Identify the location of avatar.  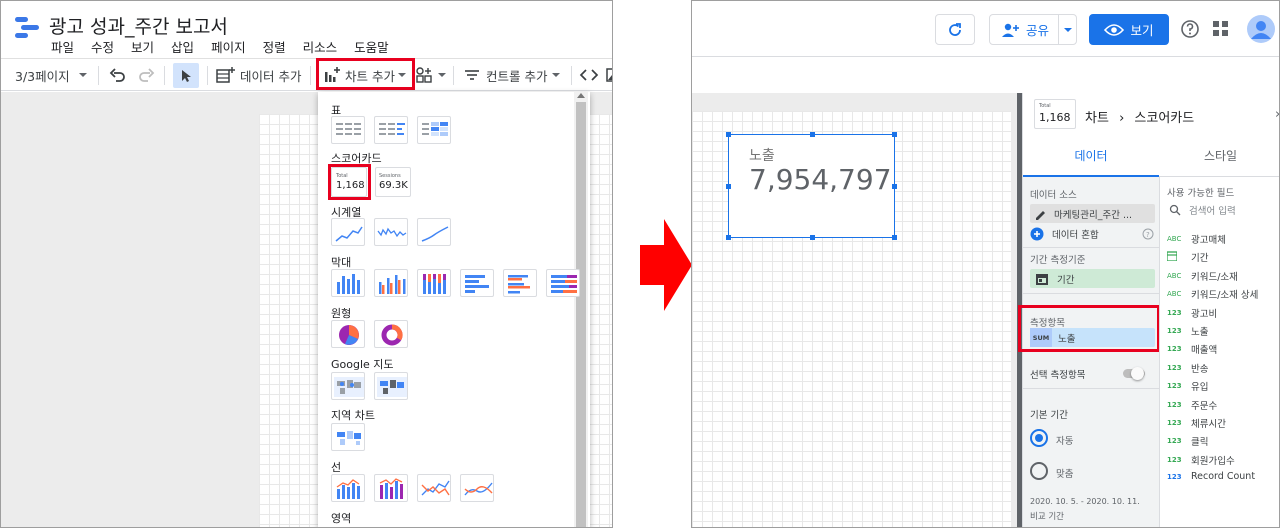
(1261, 31).